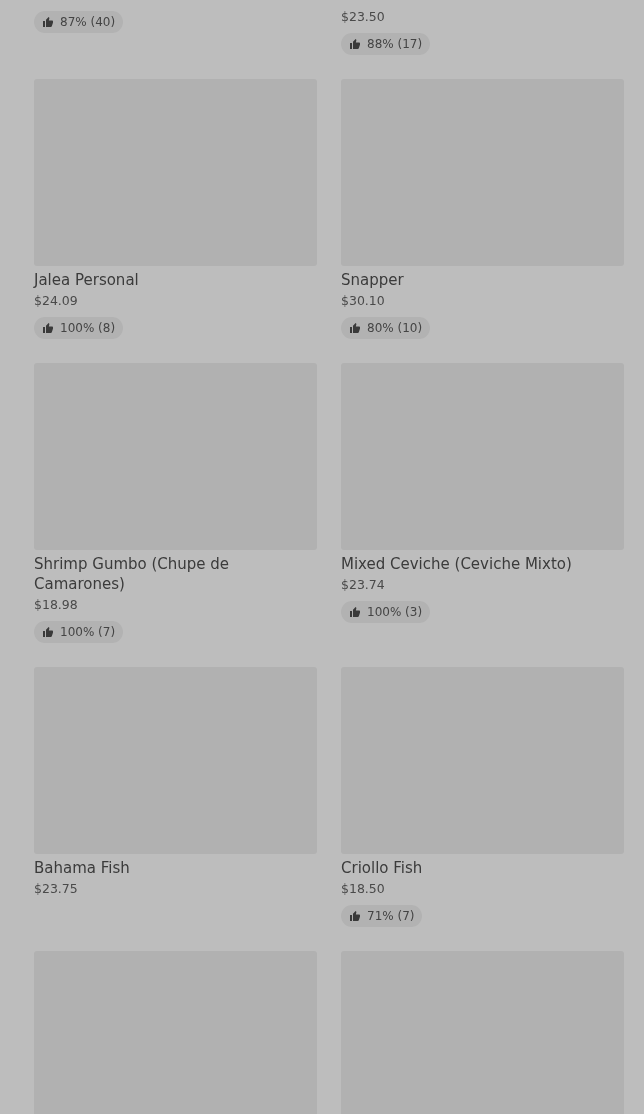 This screenshot has height=1114, width=644. I want to click on rating-text: 80% (10), so click(395, 328).